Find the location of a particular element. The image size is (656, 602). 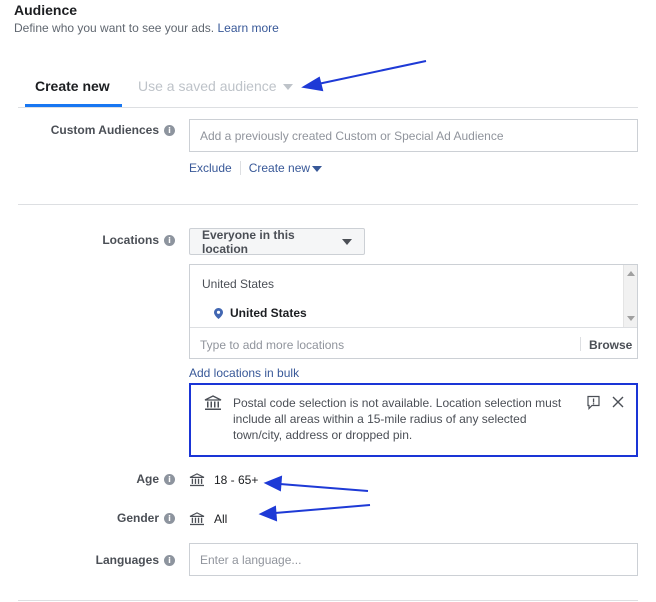

gender-label-text: Gender is located at coordinates (137, 518).